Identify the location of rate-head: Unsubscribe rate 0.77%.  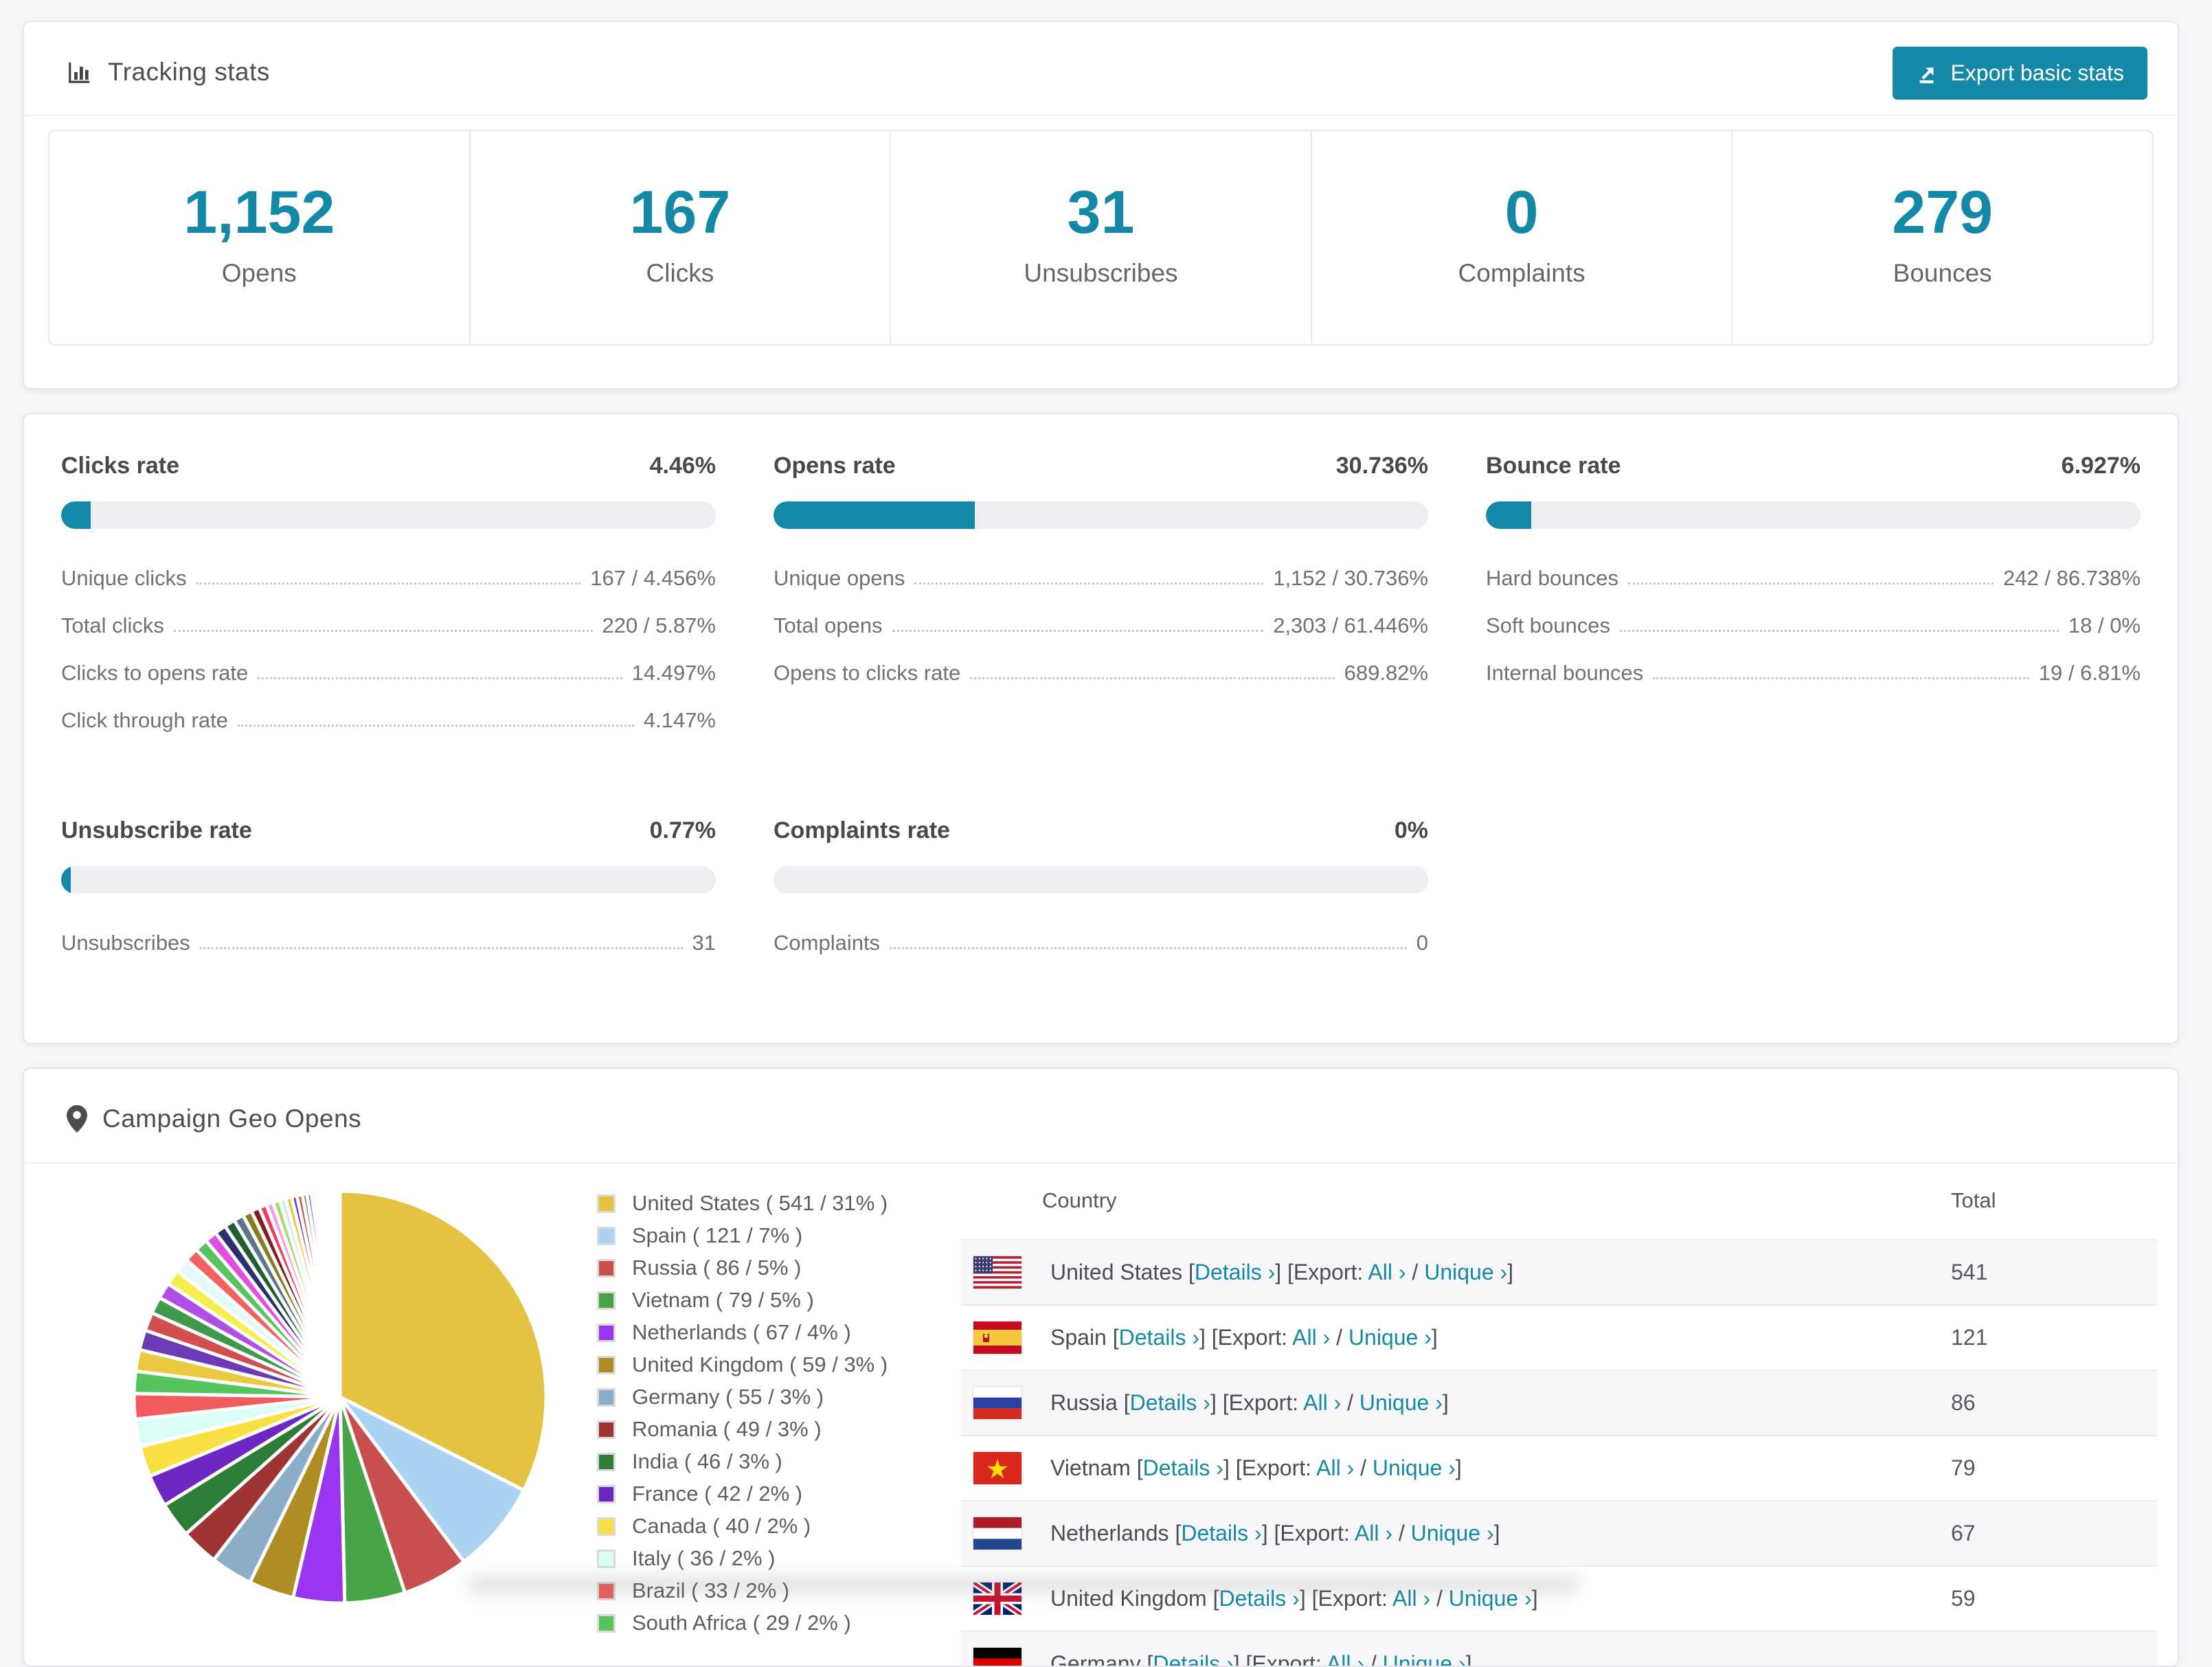
(389, 830).